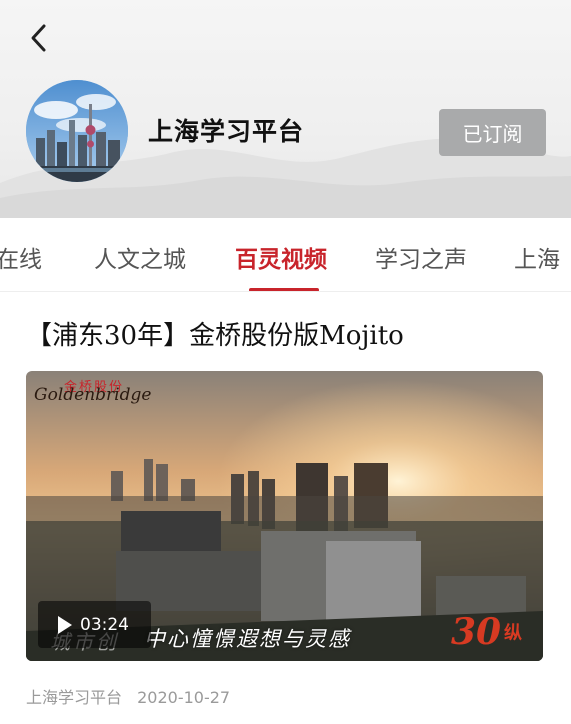  I want to click on article-source: 上海学习平台, so click(74, 697).